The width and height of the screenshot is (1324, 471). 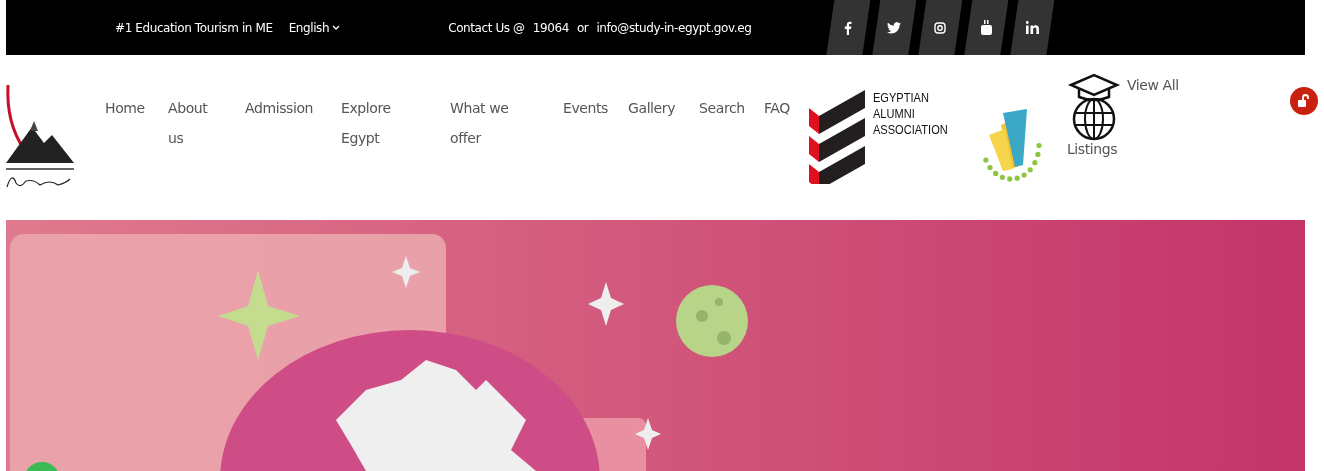 I want to click on or-text: or, so click(x=582, y=27).